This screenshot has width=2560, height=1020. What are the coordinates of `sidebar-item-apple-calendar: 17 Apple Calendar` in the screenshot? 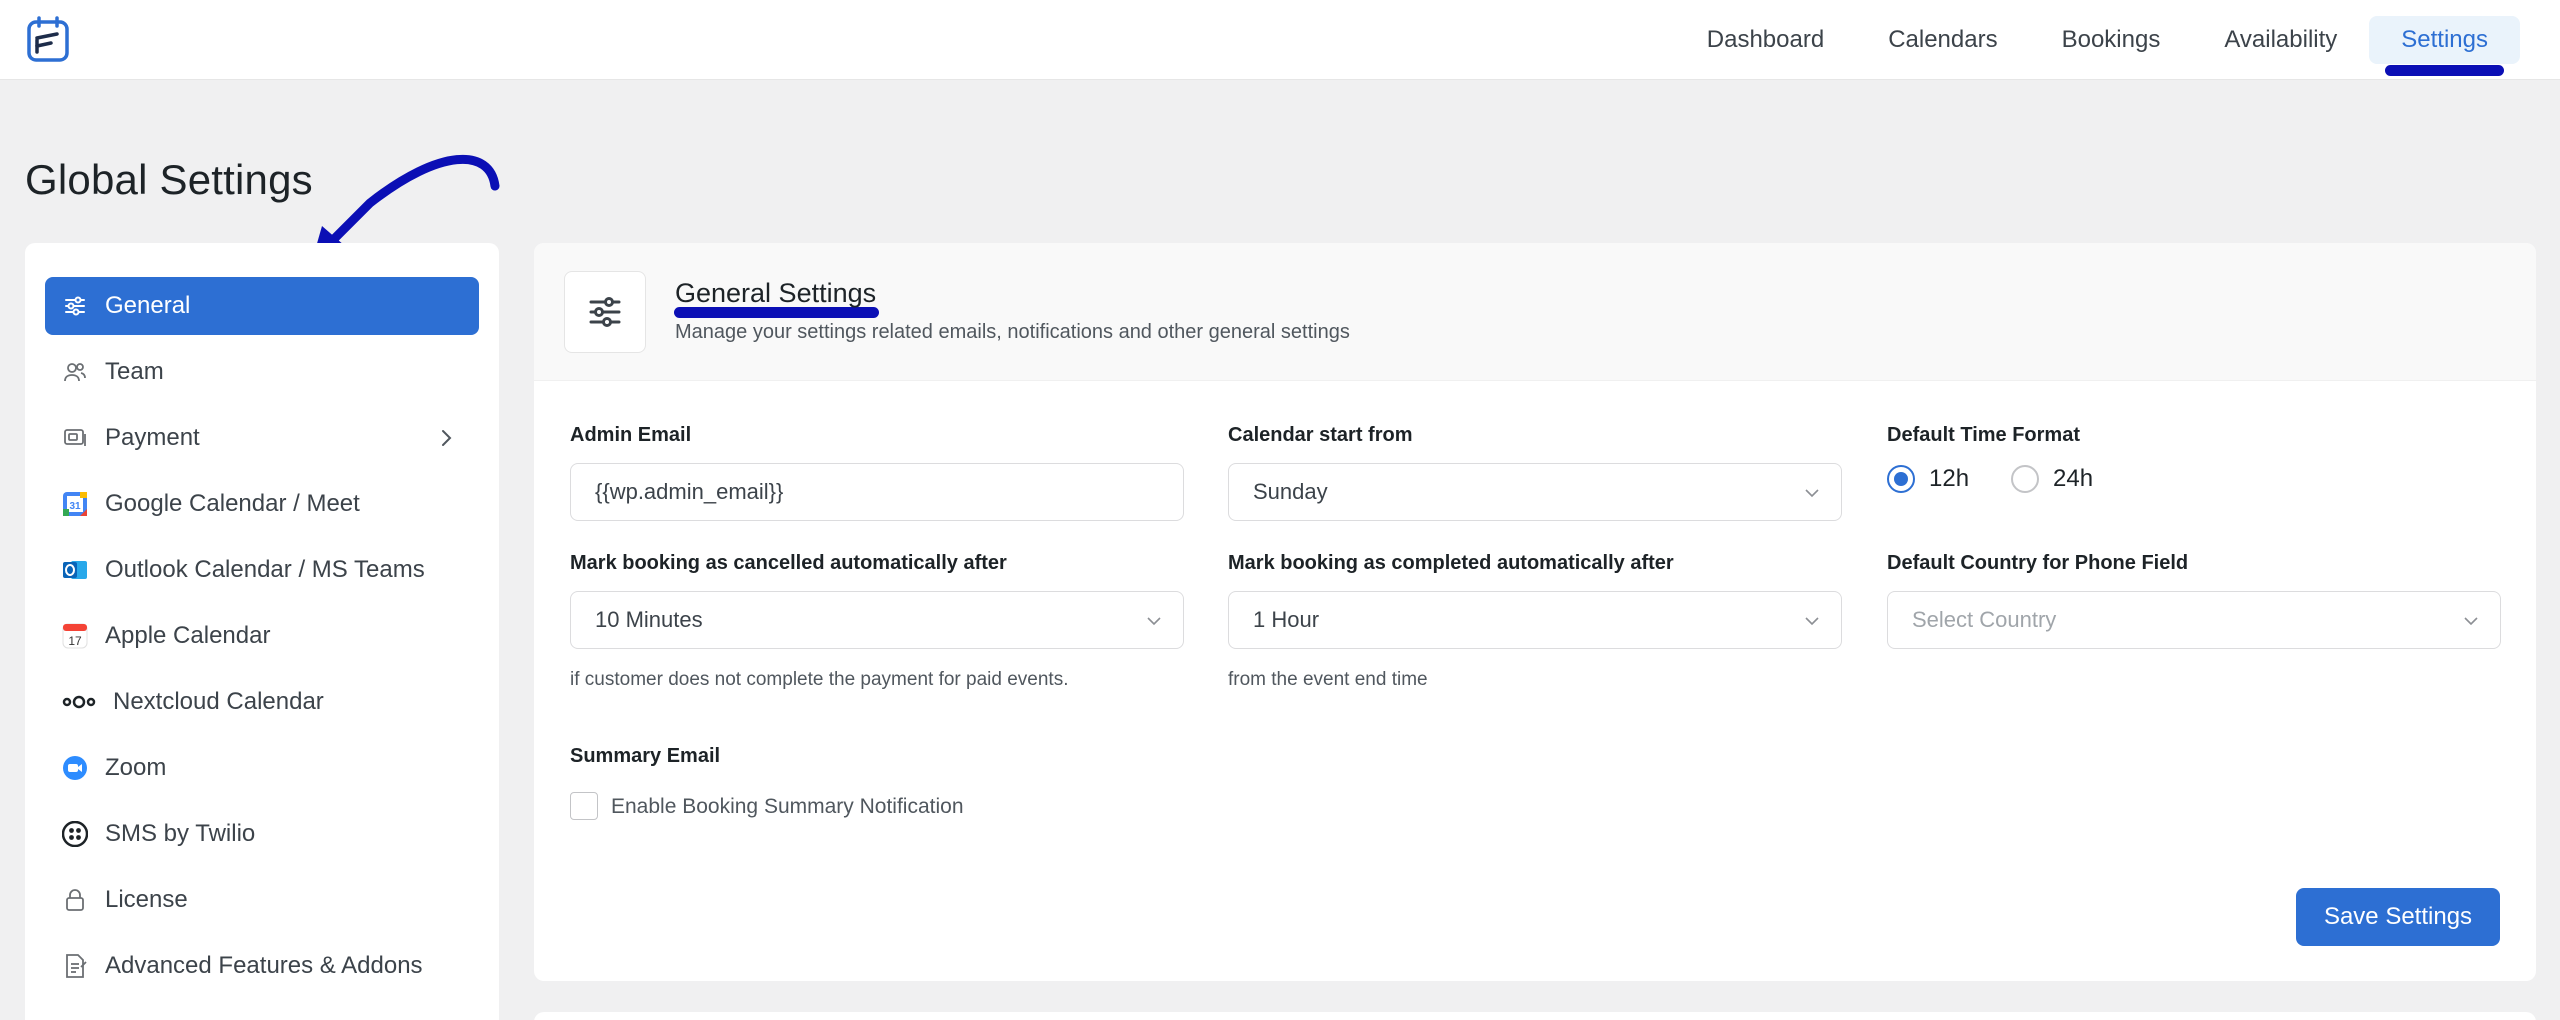 It's located at (262, 636).